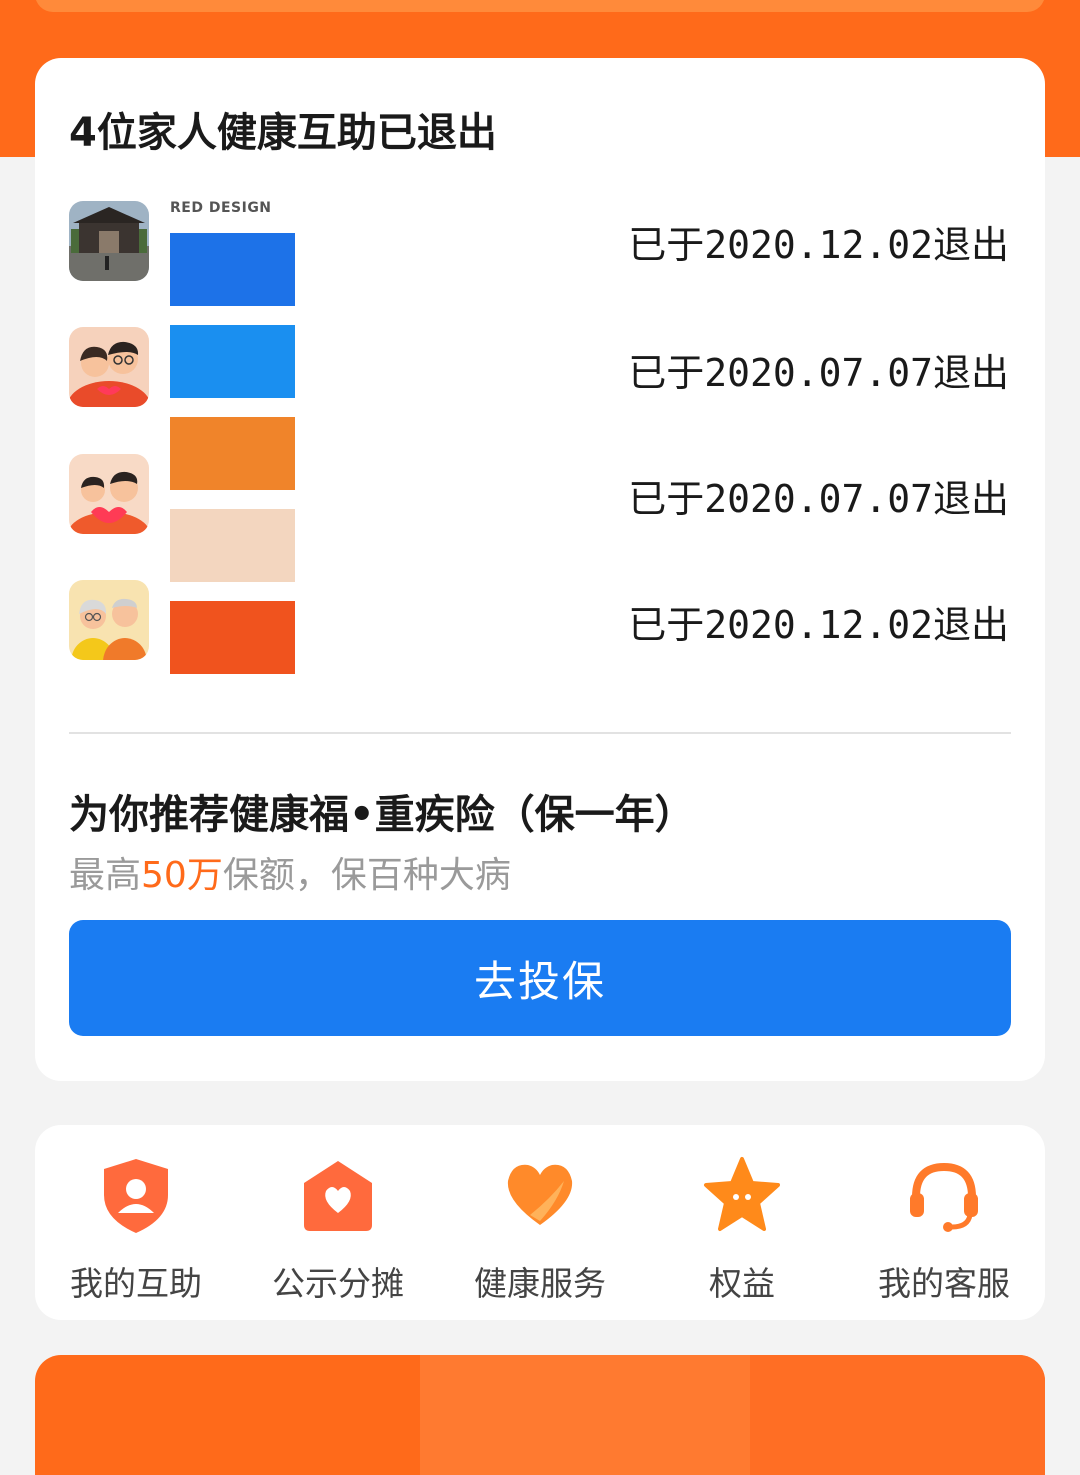  I want to click on nav-health-service: 健康服务, so click(540, 1222).